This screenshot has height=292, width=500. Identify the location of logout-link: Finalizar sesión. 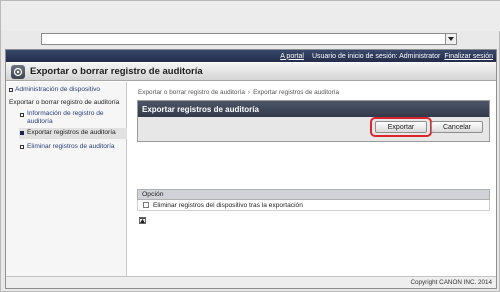
(468, 56).